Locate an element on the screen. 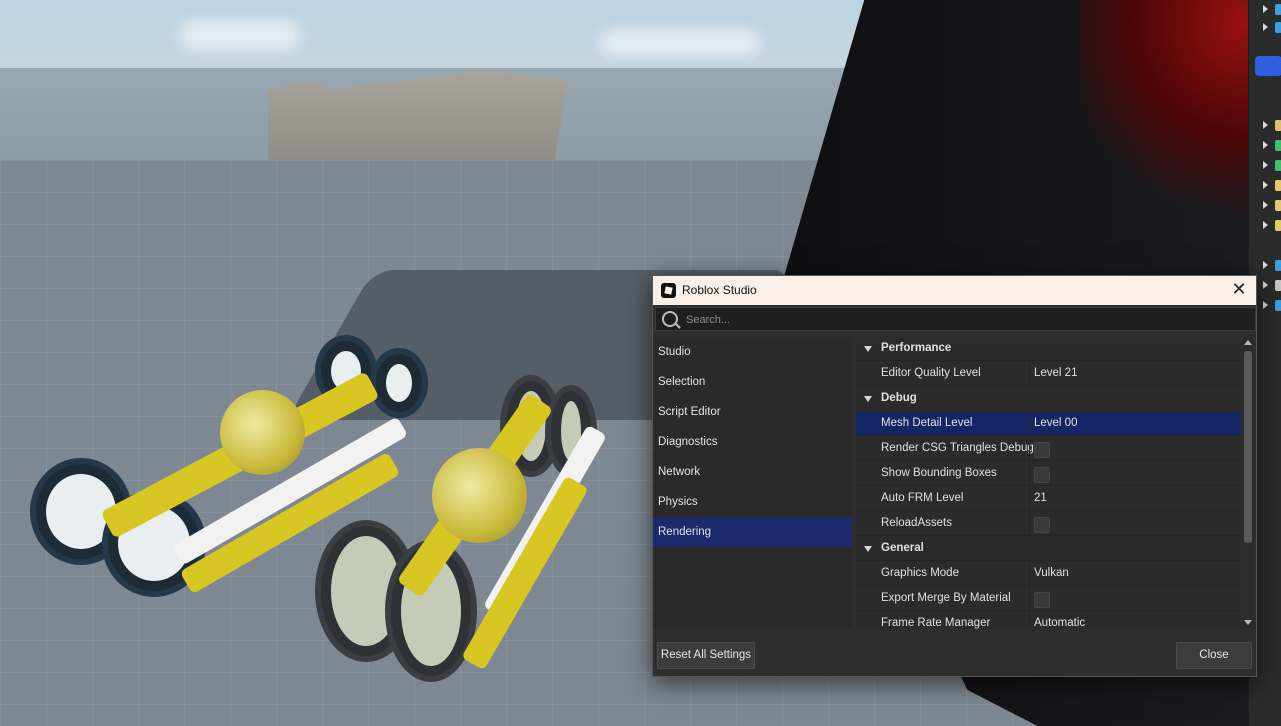 This screenshot has height=726, width=1281. vehicle-right is located at coordinates (455, 530).